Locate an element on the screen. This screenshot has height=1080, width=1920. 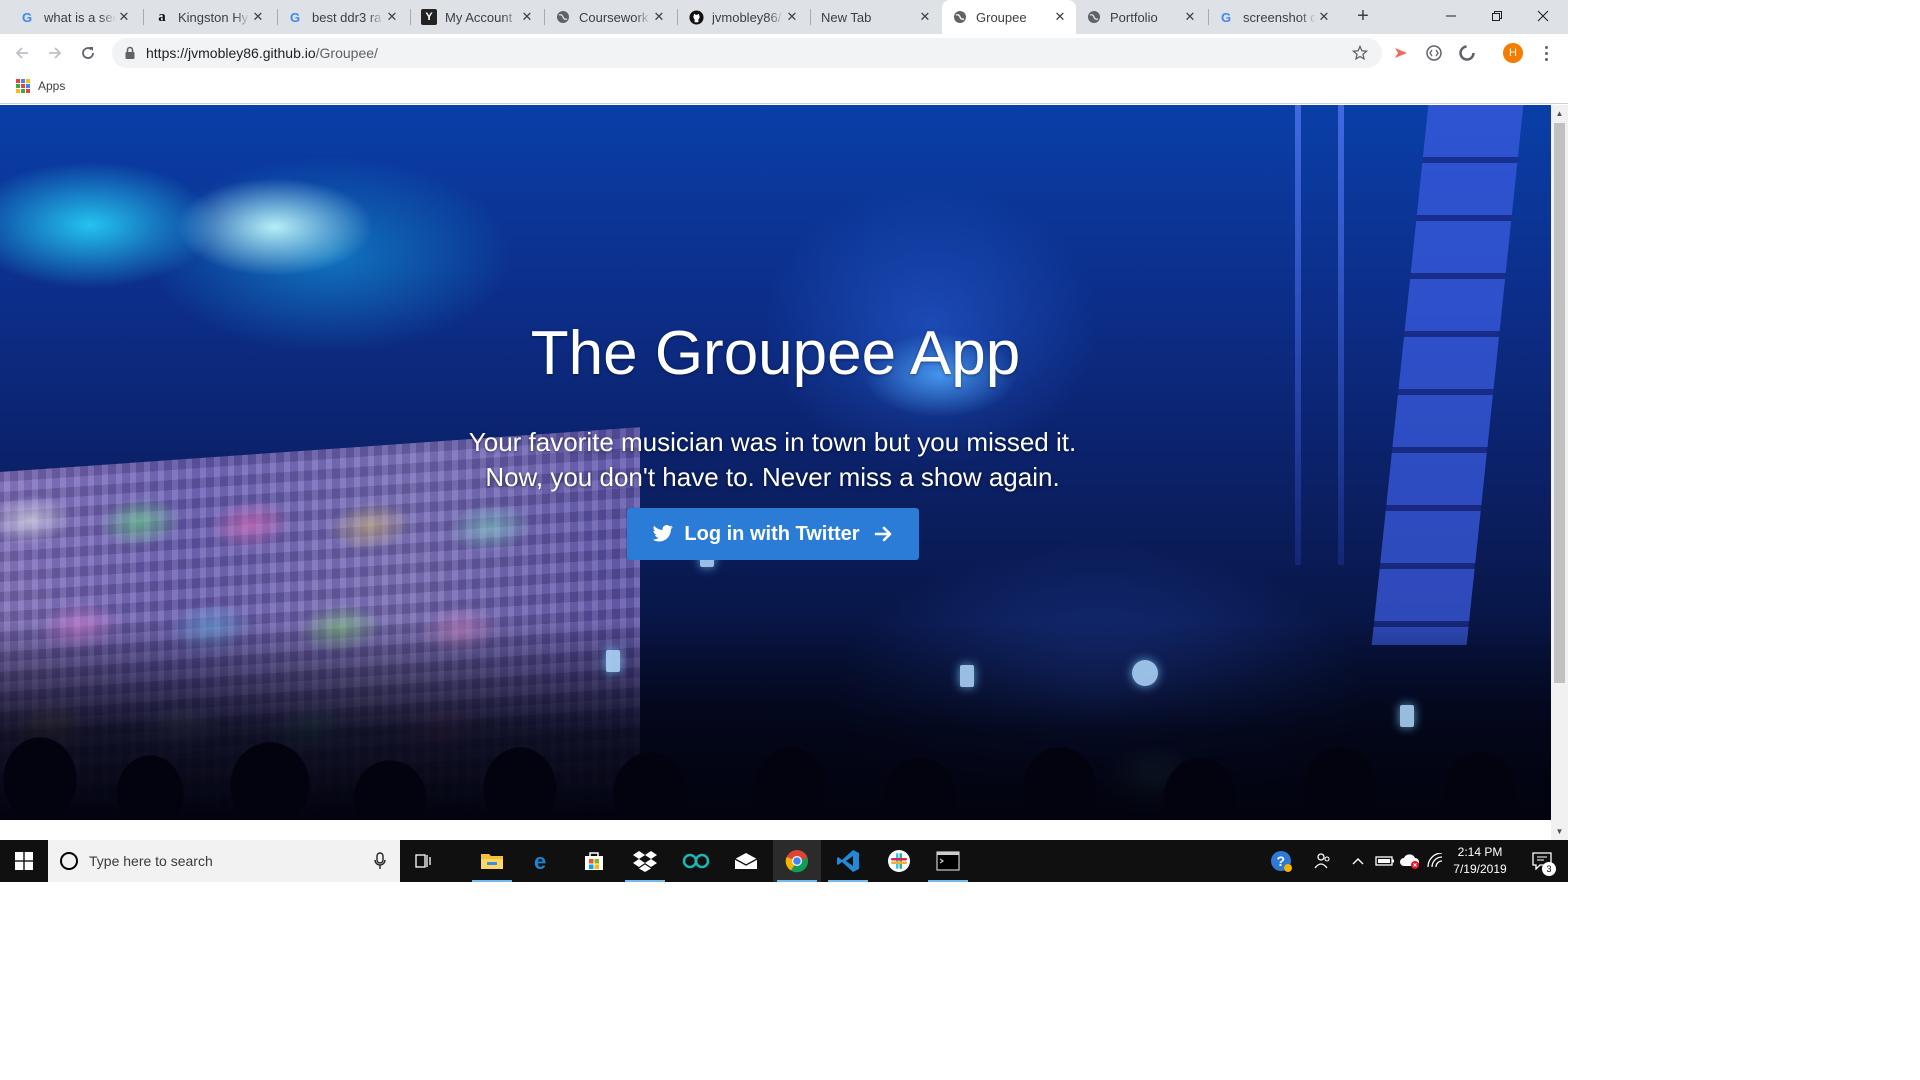
task-view-icon is located at coordinates (423, 861).